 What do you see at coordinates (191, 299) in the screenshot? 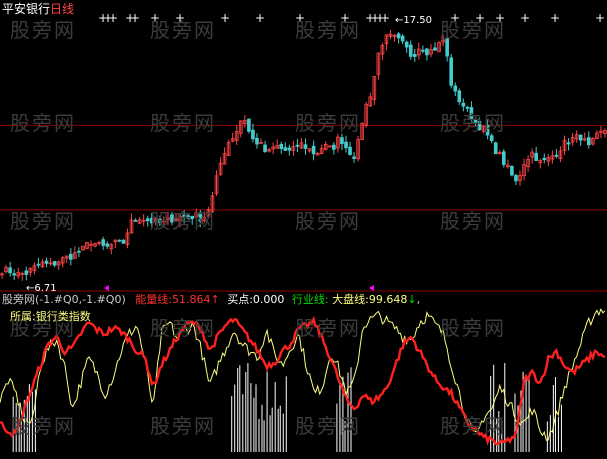
I see `energy-value: 51.864` at bounding box center [191, 299].